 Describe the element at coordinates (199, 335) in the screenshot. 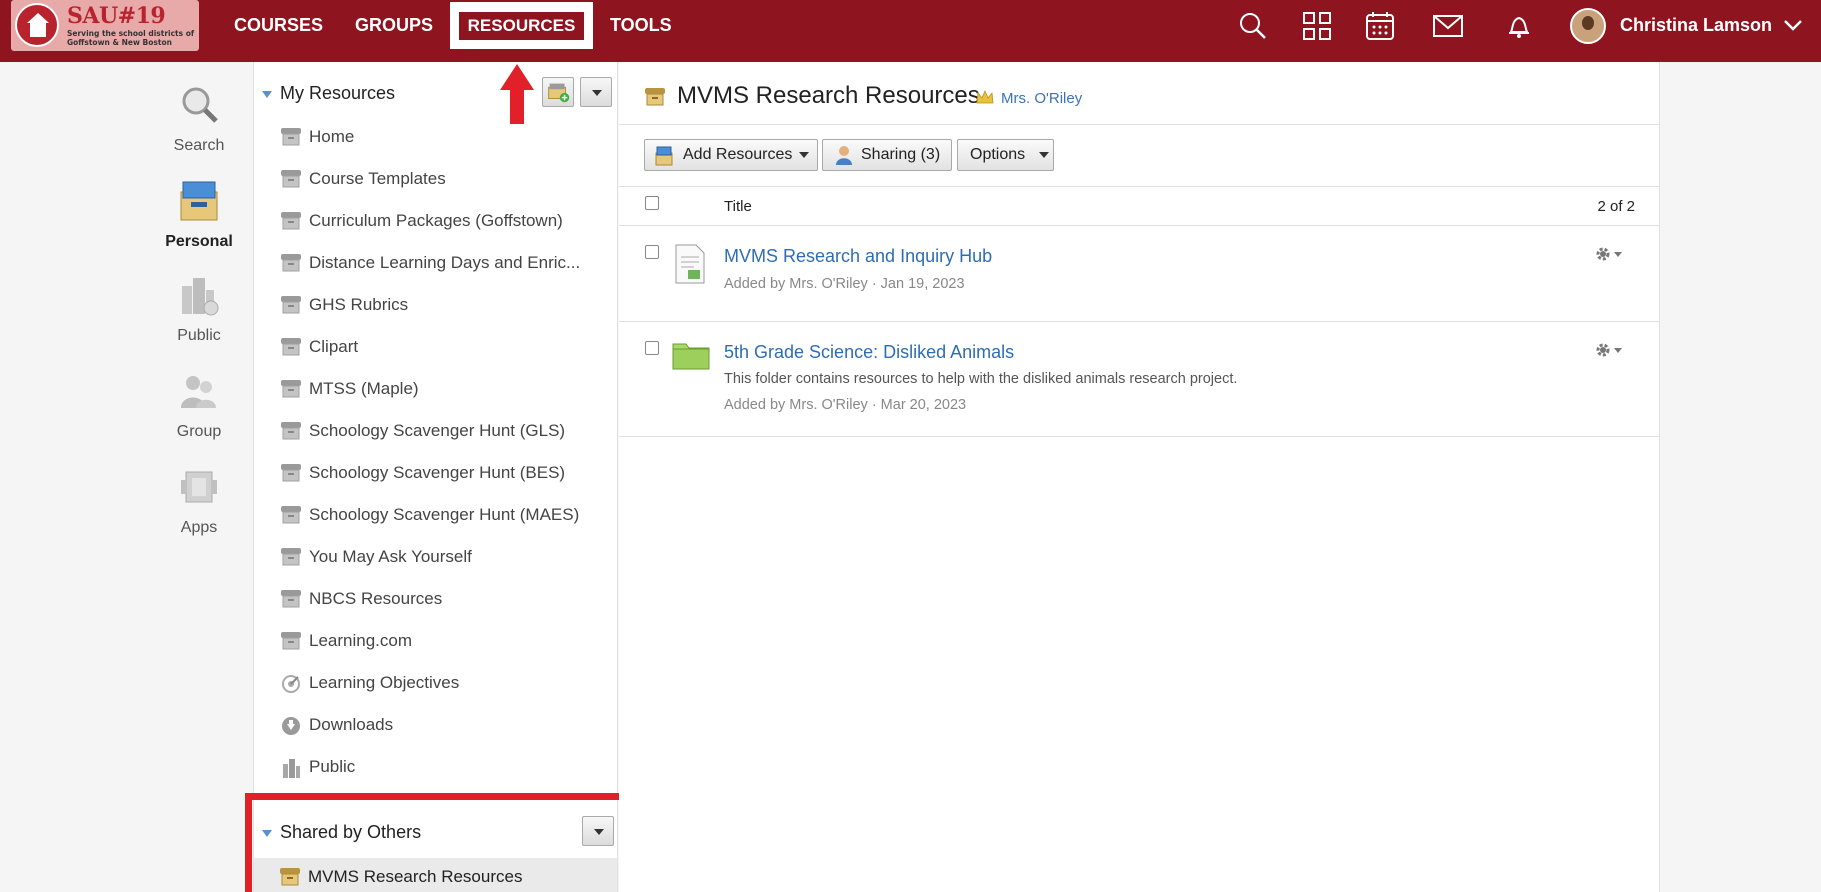

I see `sidebar-label-public: Public` at that location.